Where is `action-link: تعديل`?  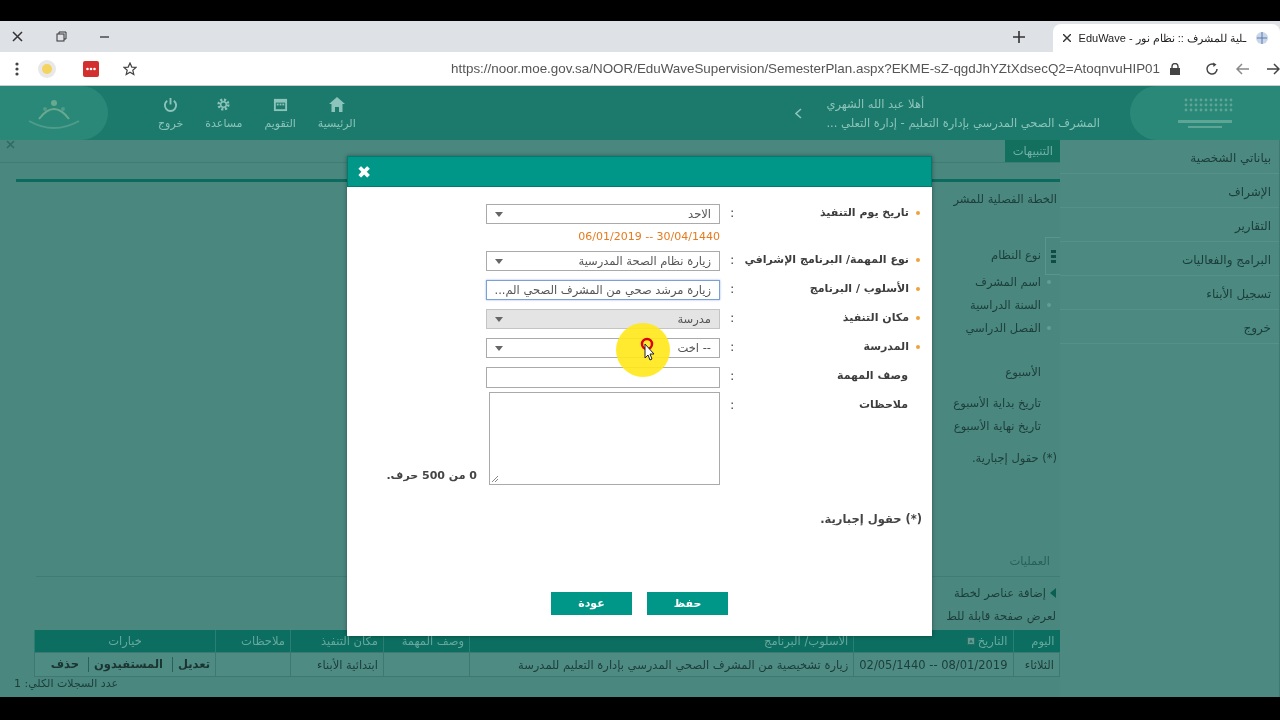
action-link: تعديل is located at coordinates (193, 664).